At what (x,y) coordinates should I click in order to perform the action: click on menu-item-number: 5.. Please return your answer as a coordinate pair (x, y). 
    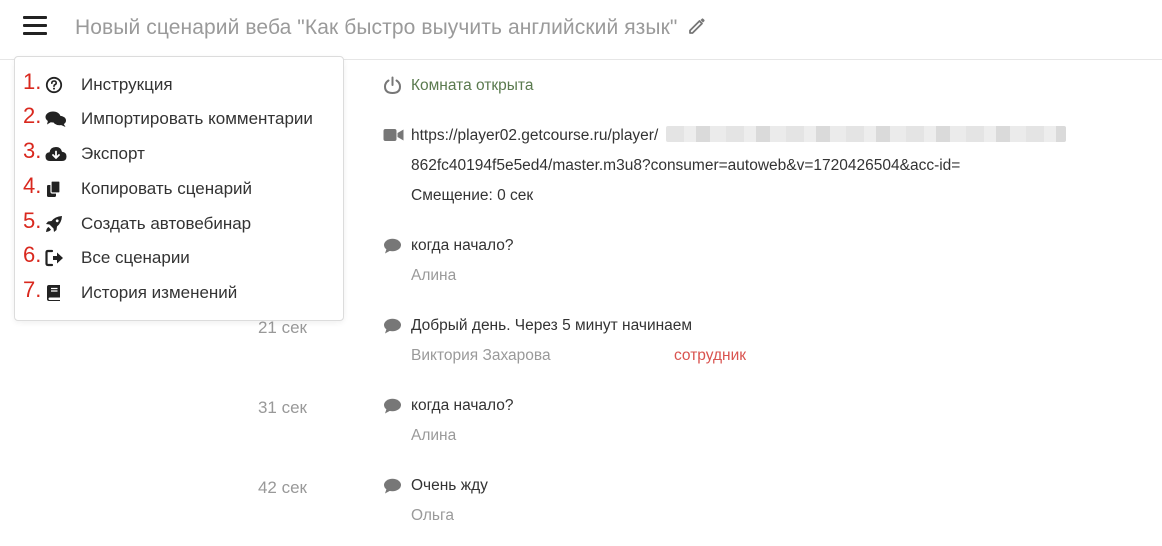
    Looking at the image, I should click on (32, 220).